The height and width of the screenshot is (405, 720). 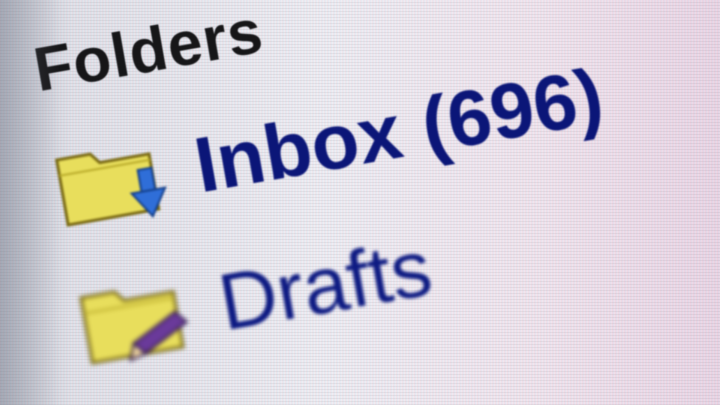 I want to click on folder-label-drafts: Drafts, so click(x=325, y=285).